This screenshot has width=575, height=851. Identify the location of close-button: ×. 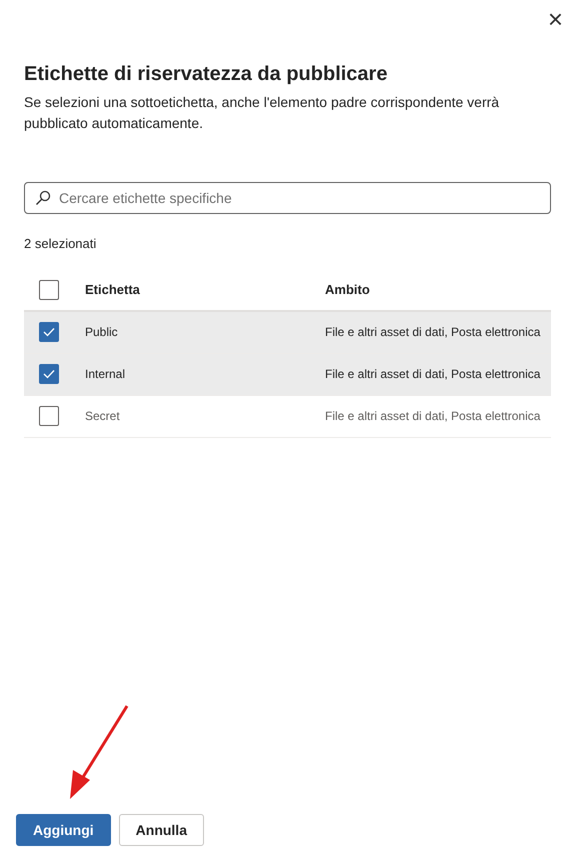
(555, 19).